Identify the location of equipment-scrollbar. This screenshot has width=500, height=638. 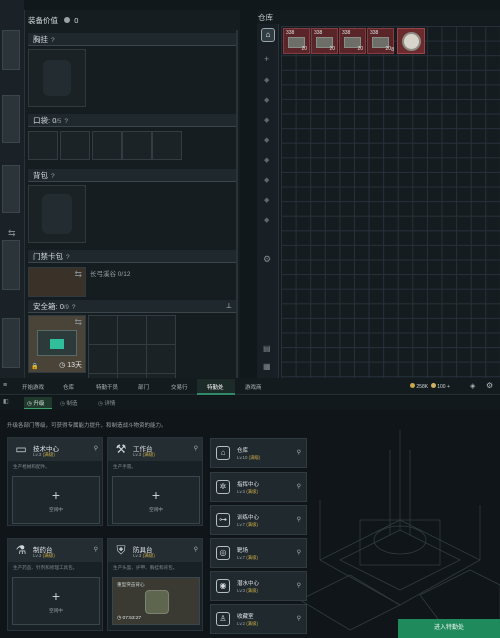
(237, 204).